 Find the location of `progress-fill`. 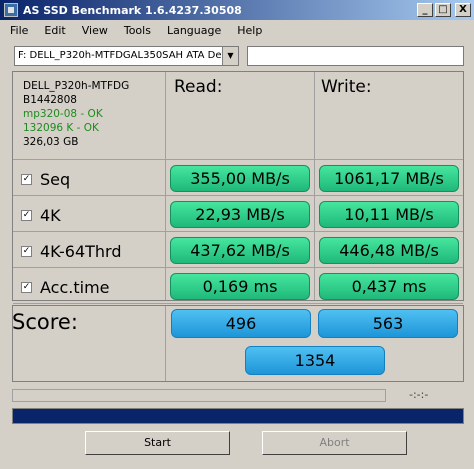

progress-fill is located at coordinates (238, 416).